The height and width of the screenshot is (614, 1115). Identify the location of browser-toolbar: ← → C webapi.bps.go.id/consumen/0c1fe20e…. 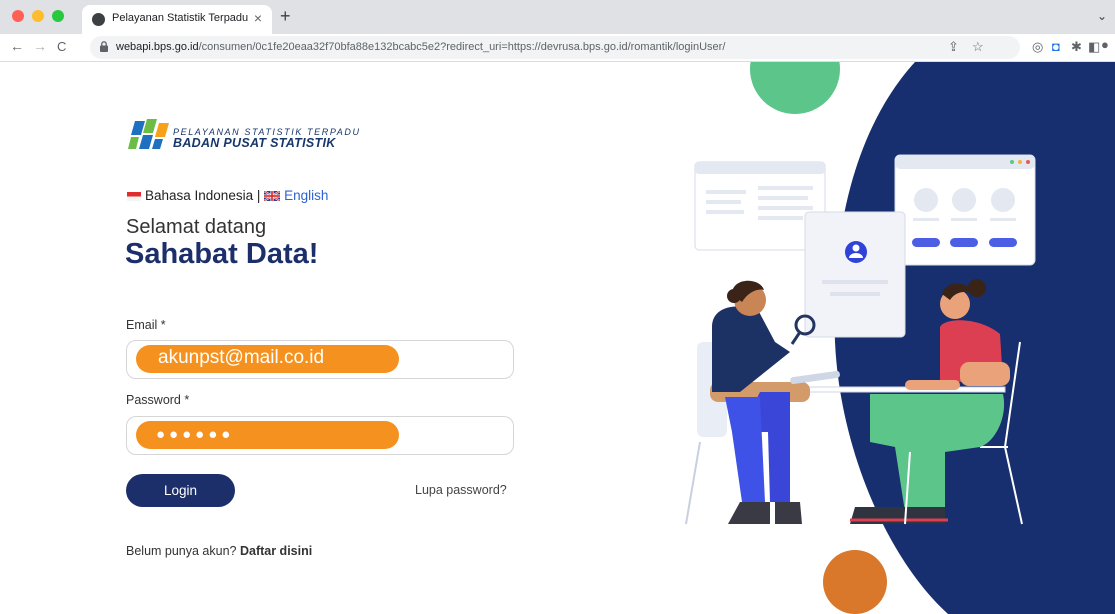
(557, 48).